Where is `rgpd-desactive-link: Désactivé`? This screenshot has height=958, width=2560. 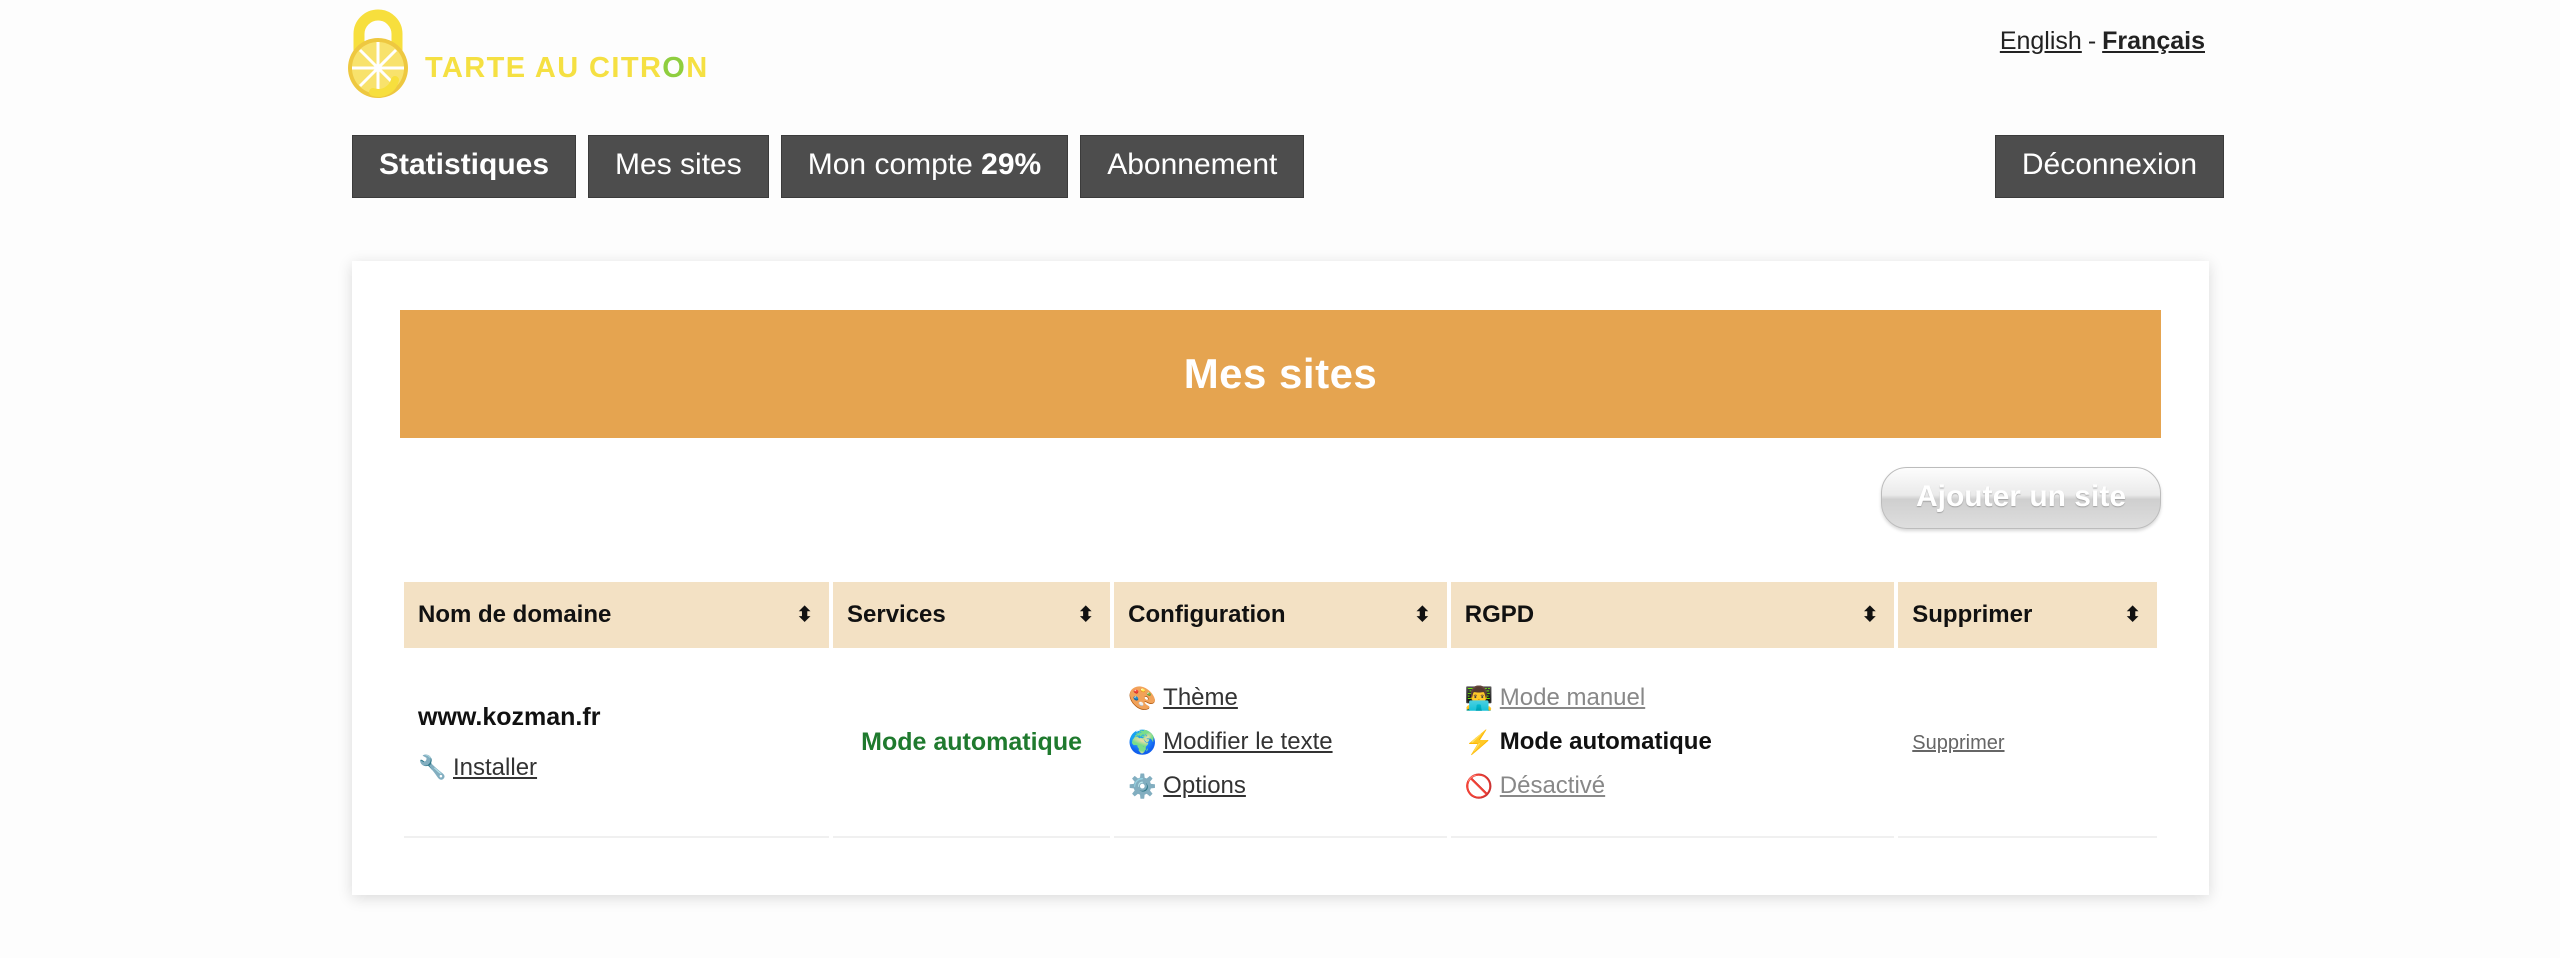 rgpd-desactive-link: Désactivé is located at coordinates (1552, 786).